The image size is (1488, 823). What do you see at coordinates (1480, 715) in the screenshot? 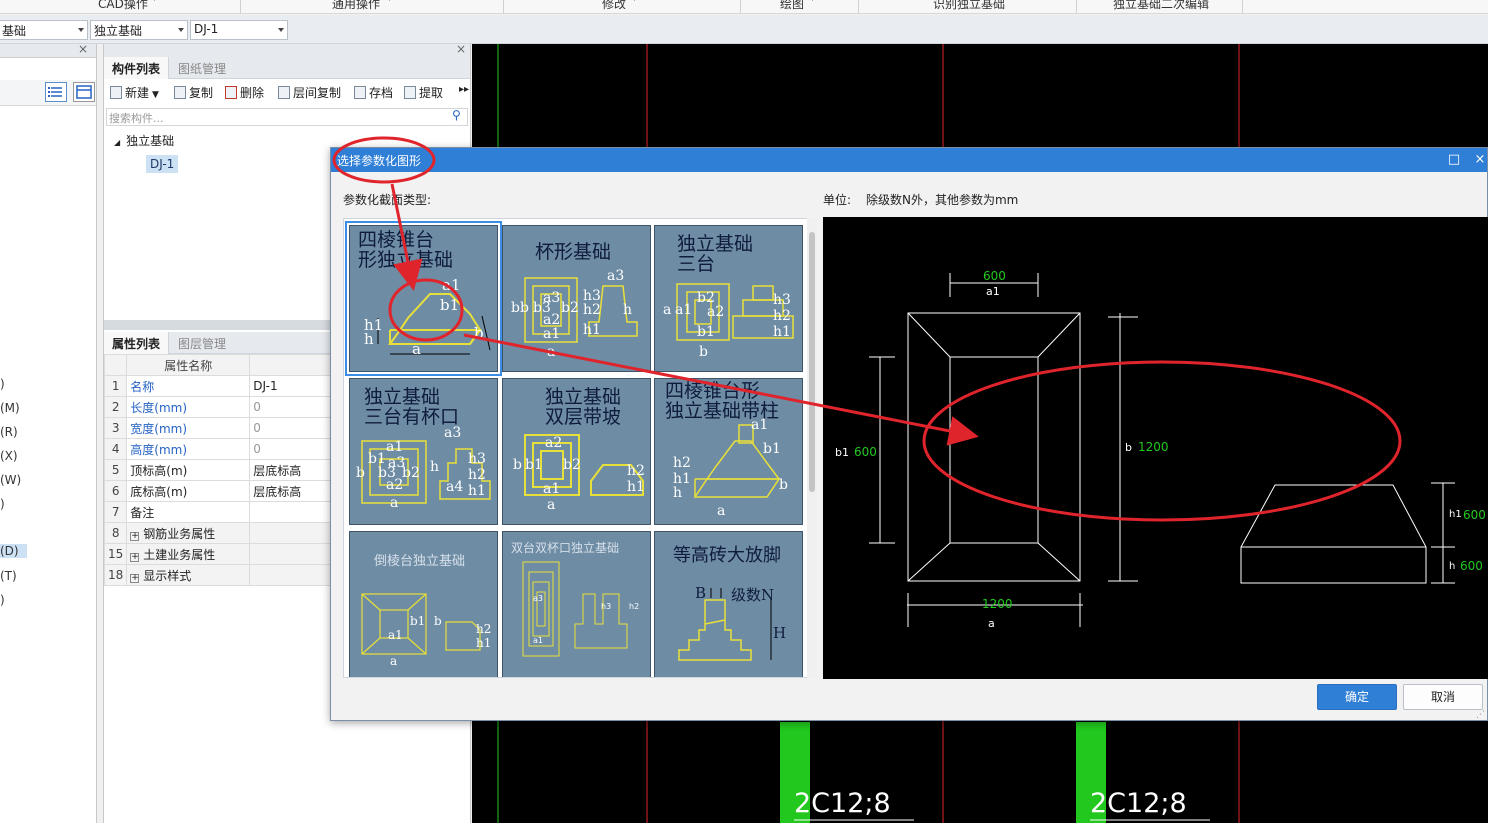
I see `resize-grip-icon: ⋰` at bounding box center [1480, 715].